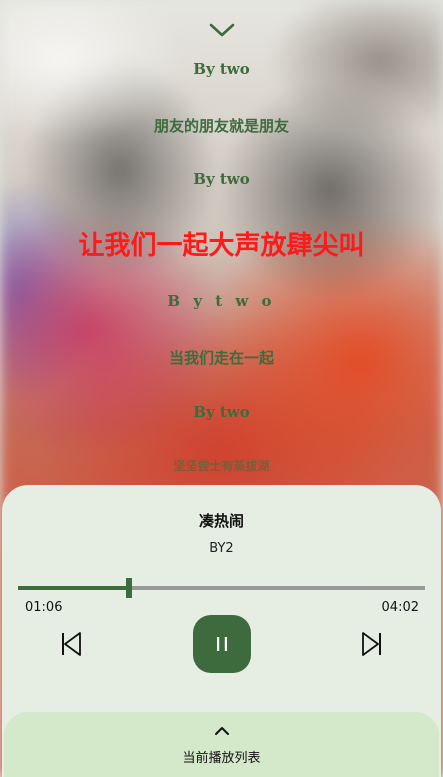 Image resolution: width=443 pixels, height=777 pixels. I want to click on skip-previous-icon, so click(71, 644).